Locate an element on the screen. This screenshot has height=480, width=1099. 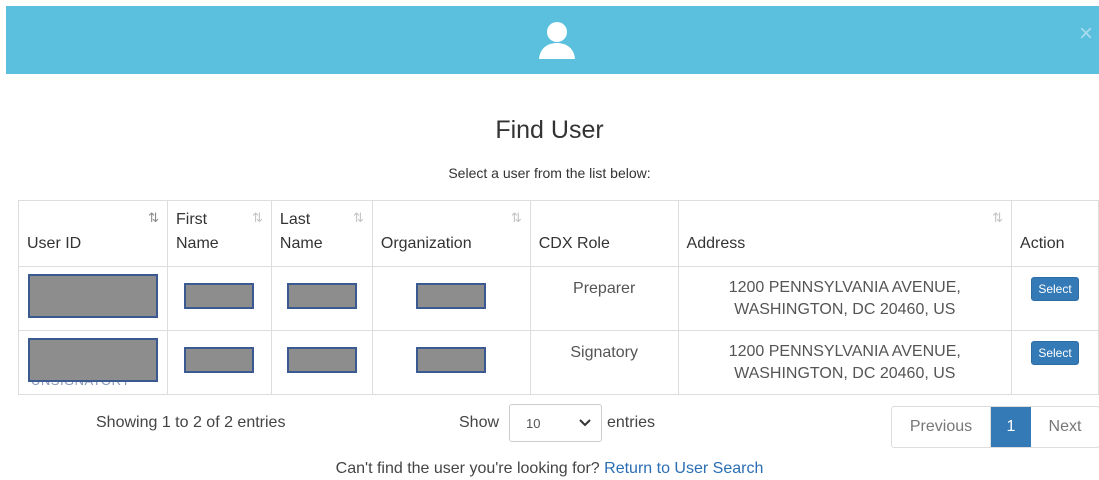
page-1-button: 1 is located at coordinates (1011, 427).